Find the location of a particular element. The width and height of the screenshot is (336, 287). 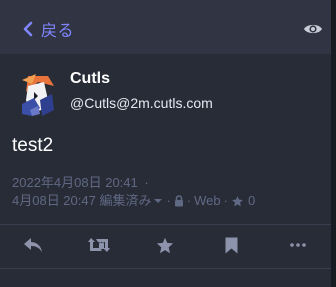

boost-button is located at coordinates (99, 245).